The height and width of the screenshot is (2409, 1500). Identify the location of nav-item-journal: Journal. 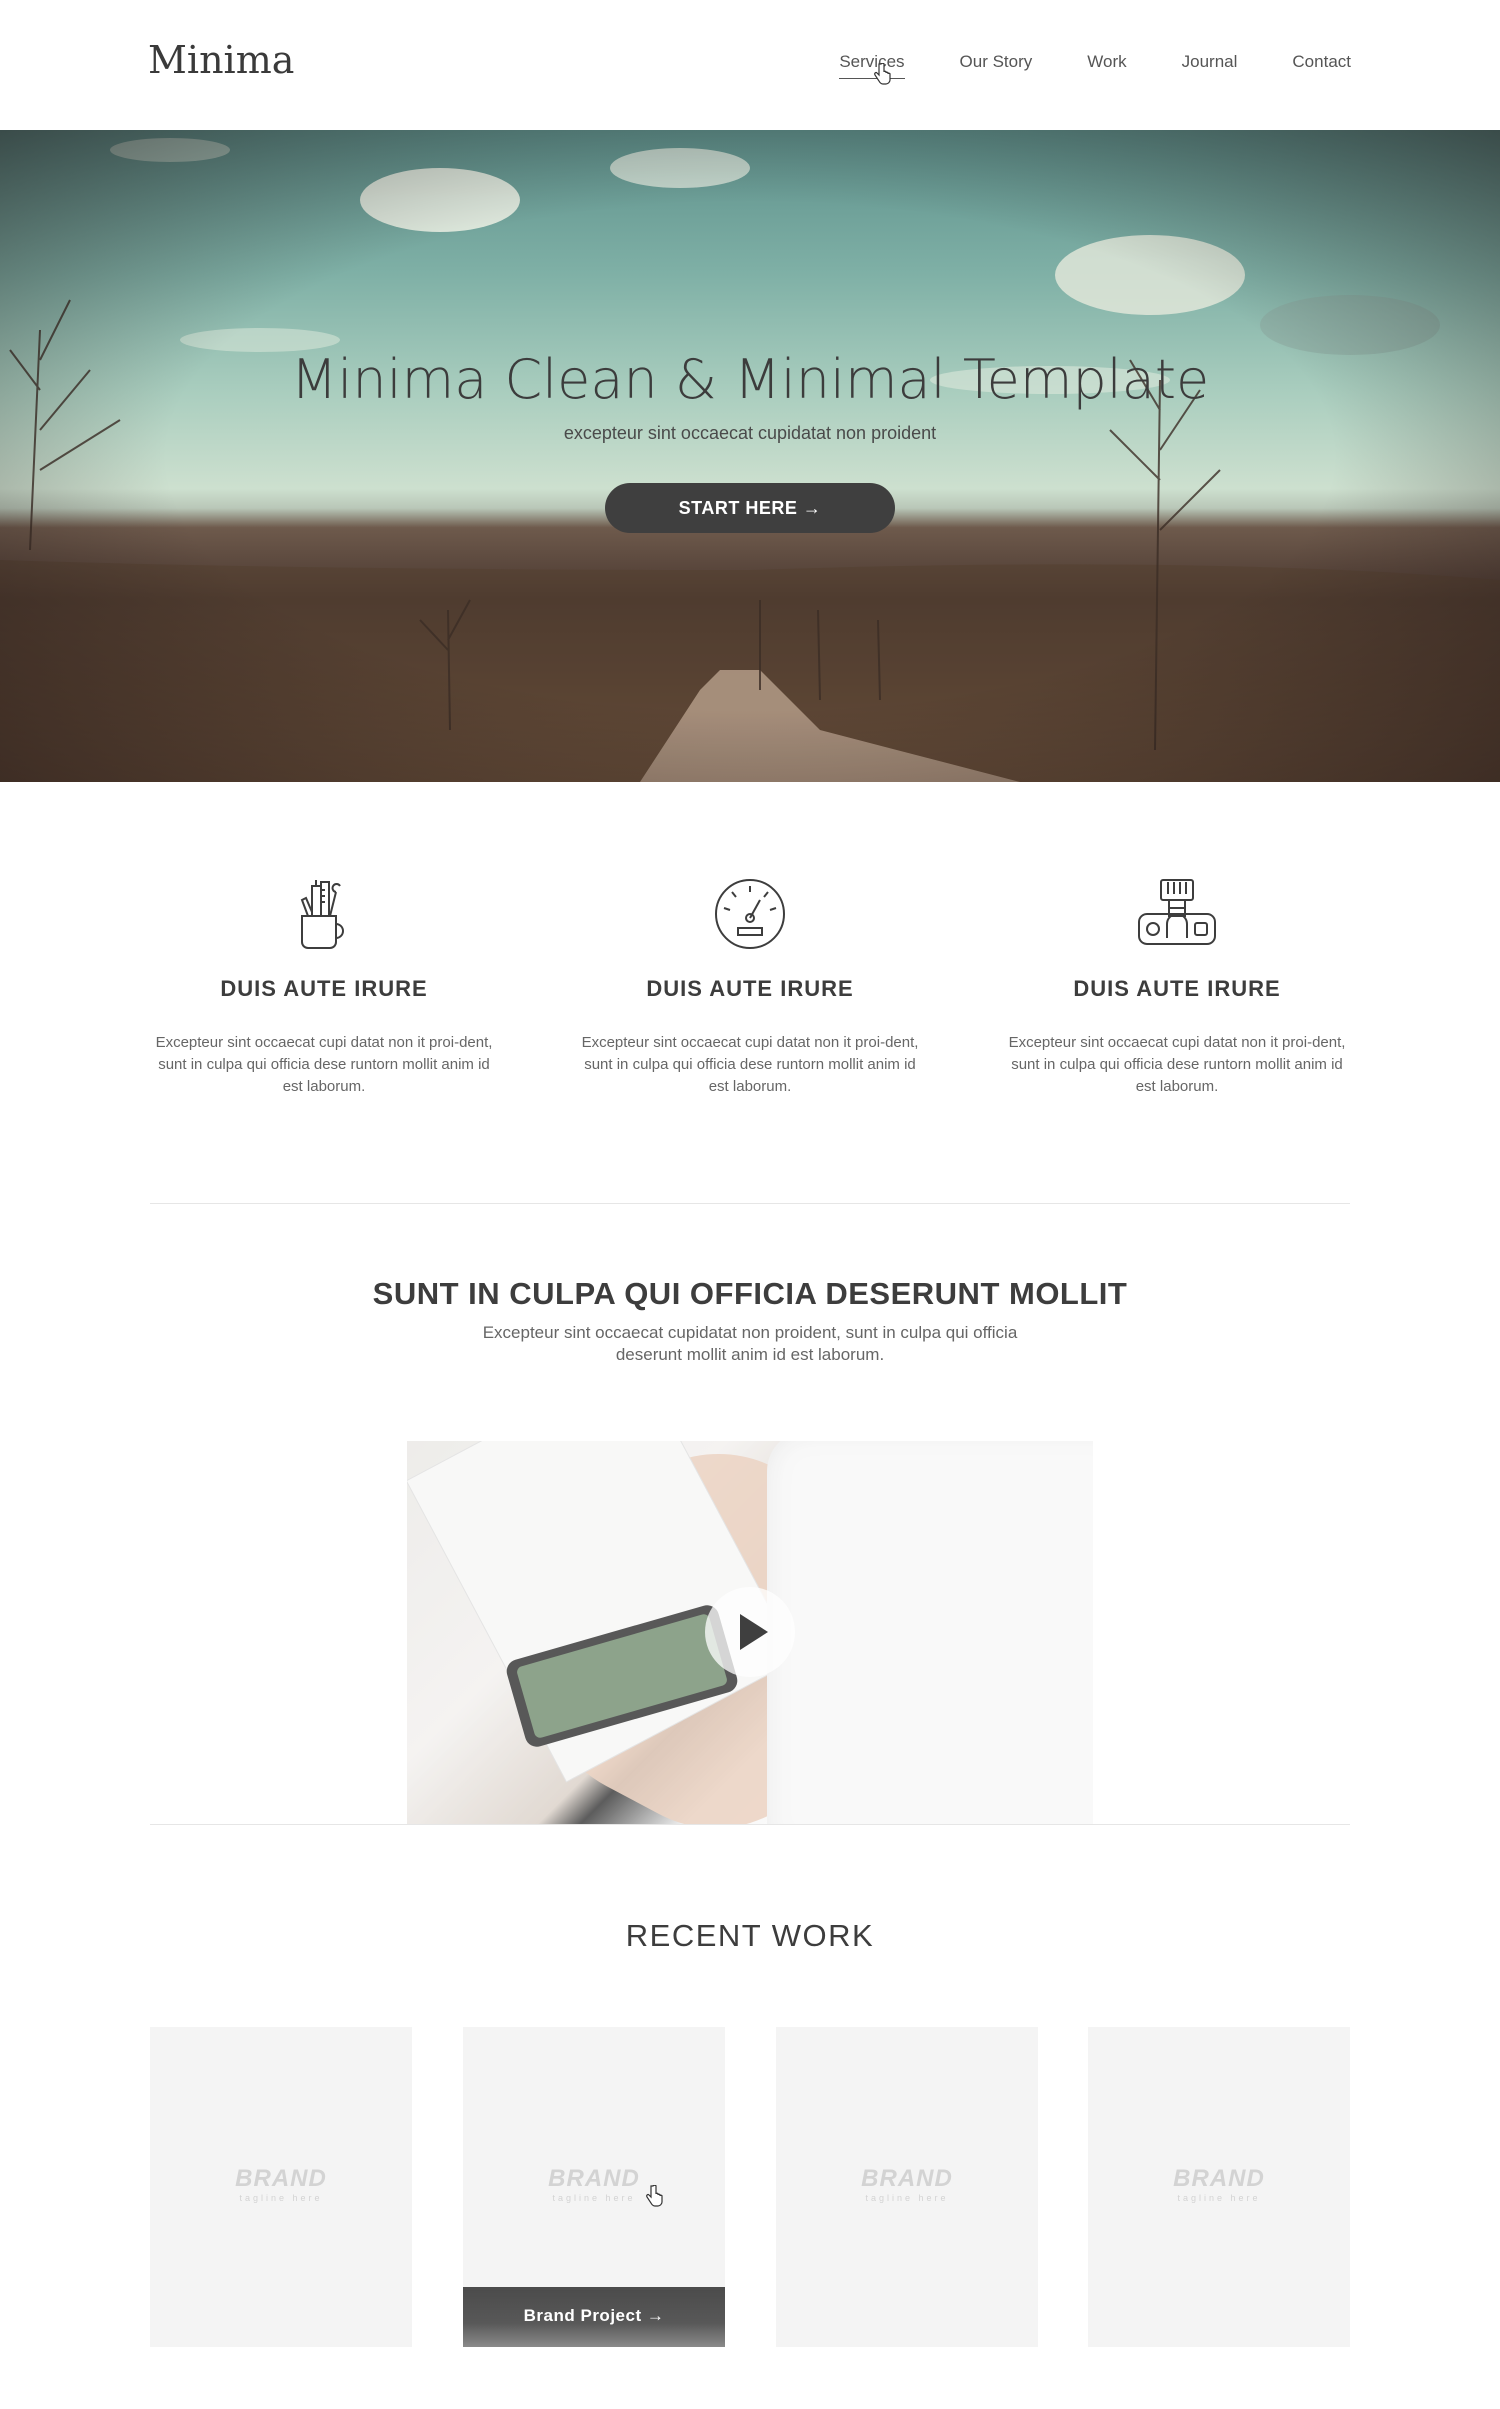
(1210, 65).